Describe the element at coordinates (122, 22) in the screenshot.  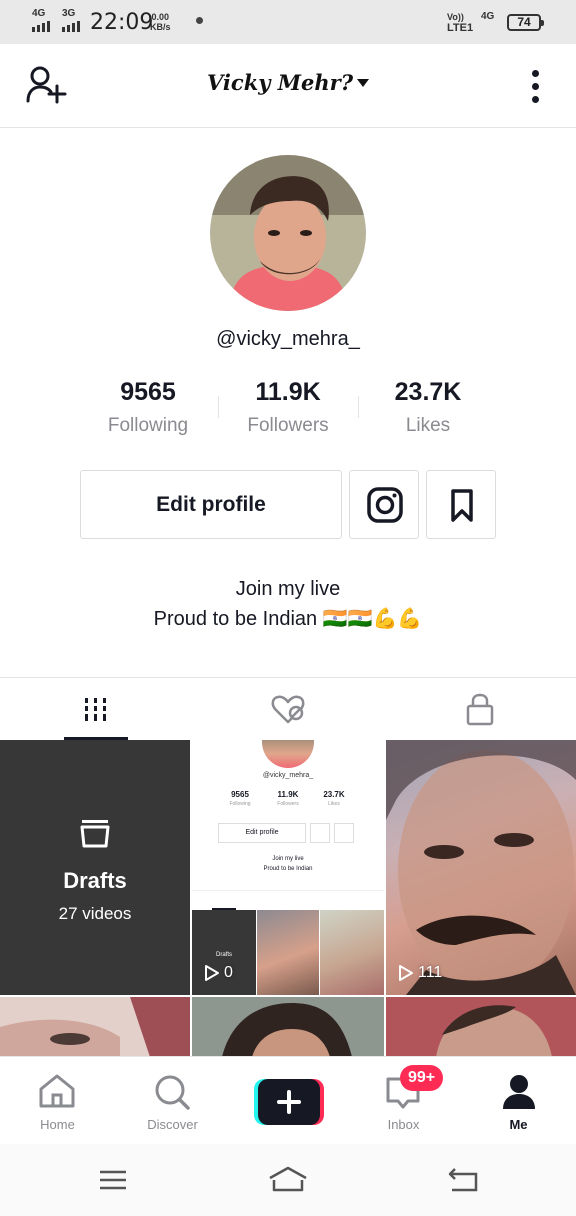
I see `status-time: 22:09` at that location.